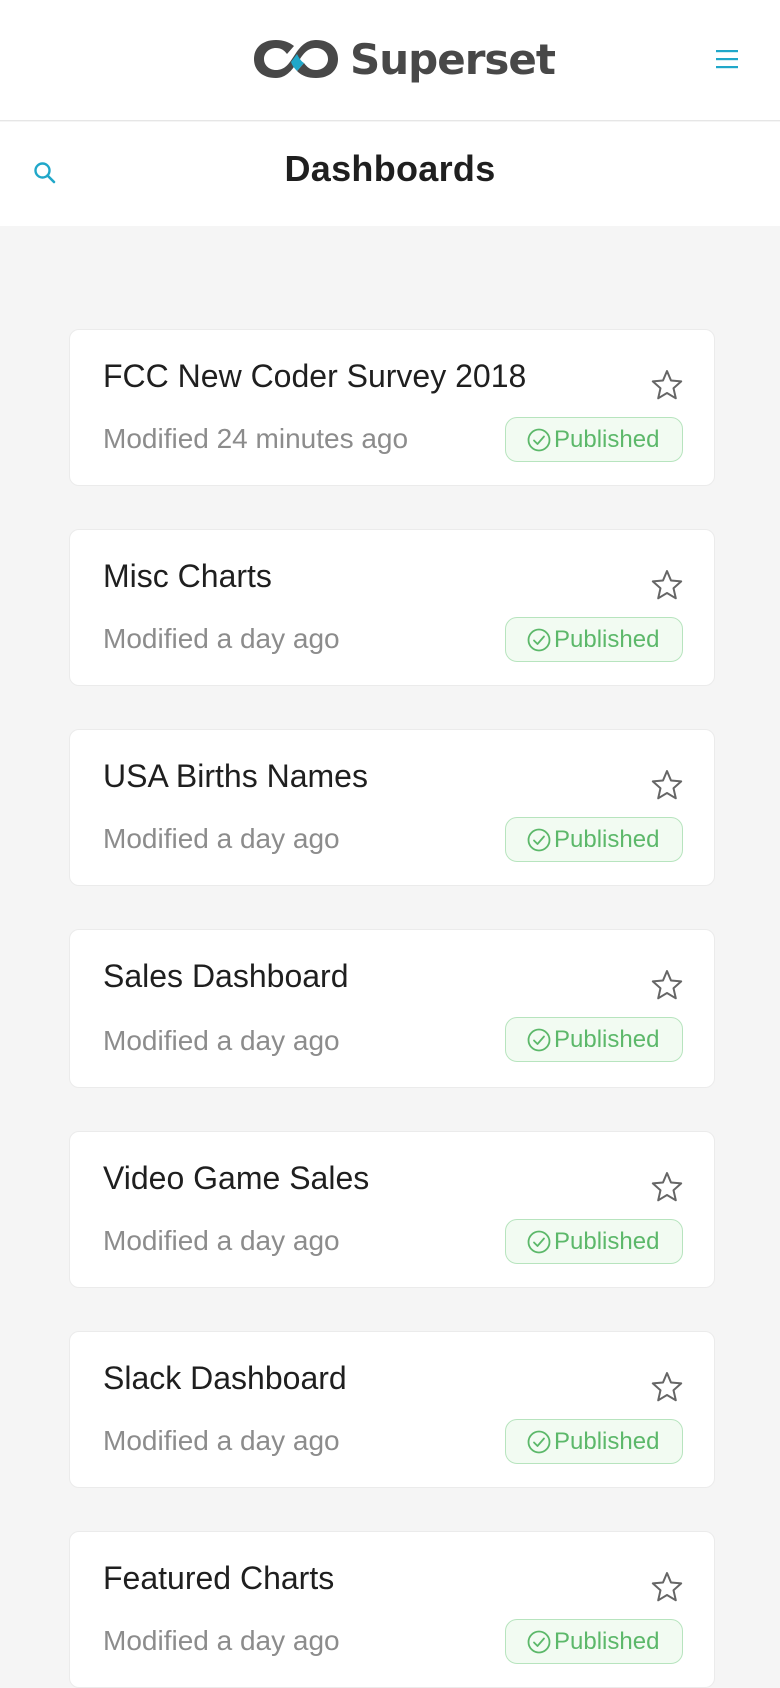  I want to click on dashboard-title: FCC New Coder Survey 2018, so click(314, 376).